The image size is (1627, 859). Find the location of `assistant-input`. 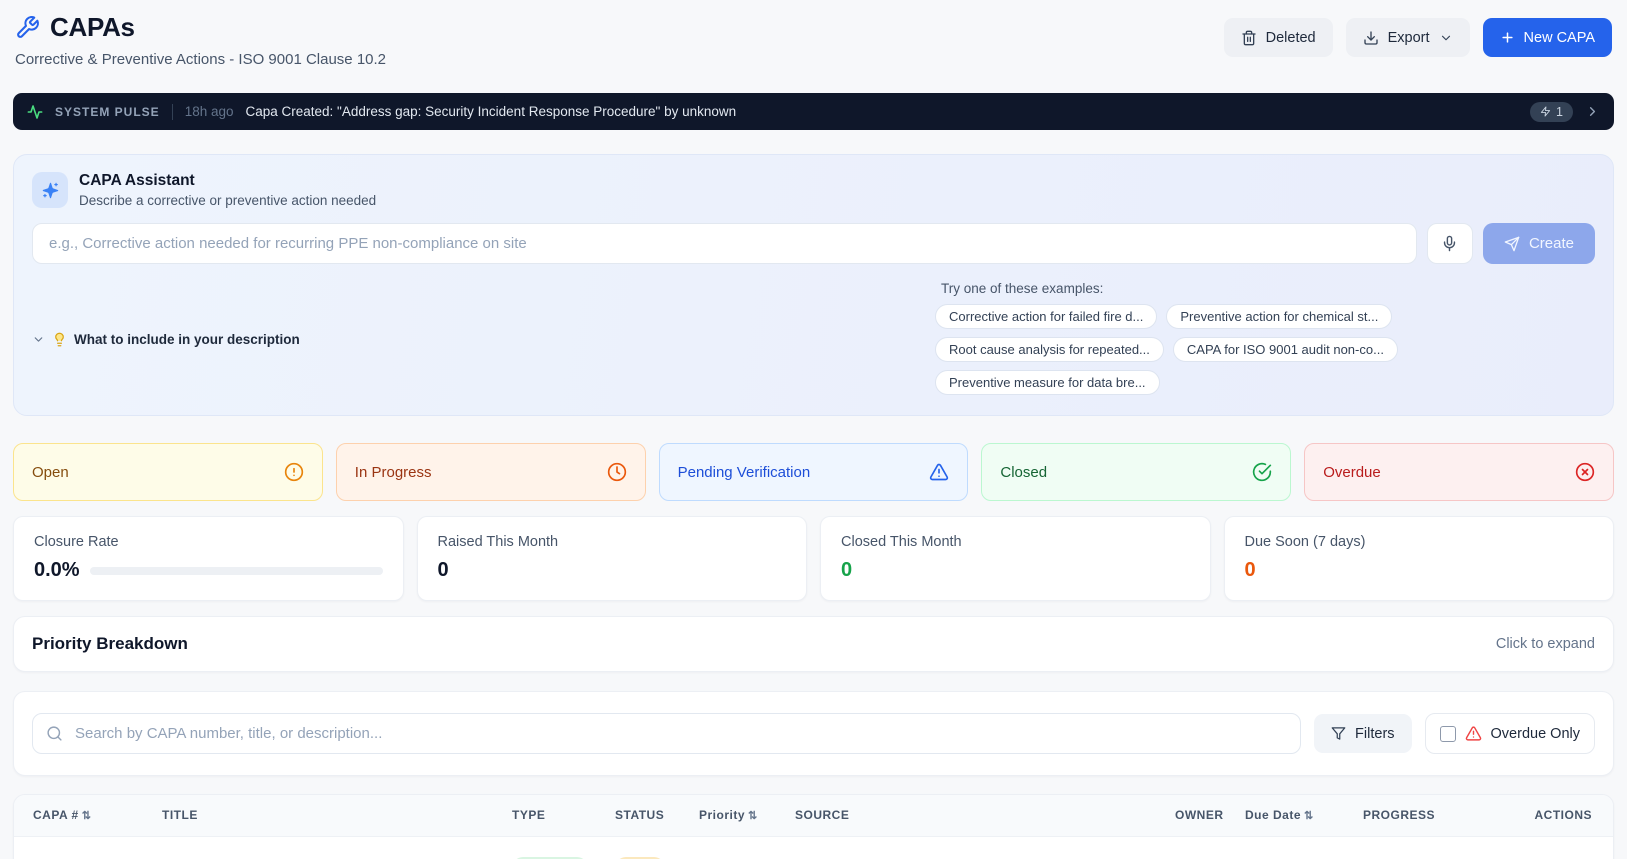

assistant-input is located at coordinates (724, 243).